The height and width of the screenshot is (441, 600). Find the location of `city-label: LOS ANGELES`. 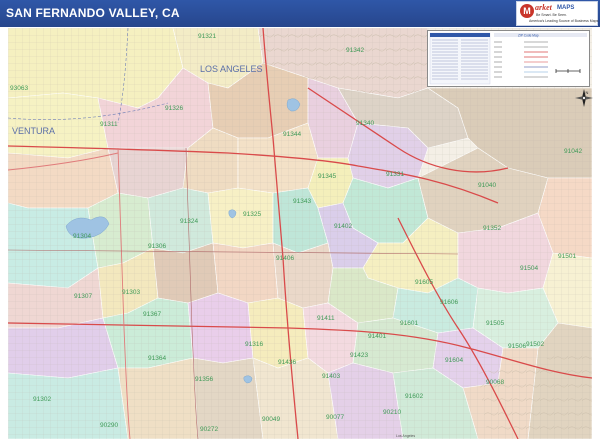

city-label: LOS ANGELES is located at coordinates (231, 69).